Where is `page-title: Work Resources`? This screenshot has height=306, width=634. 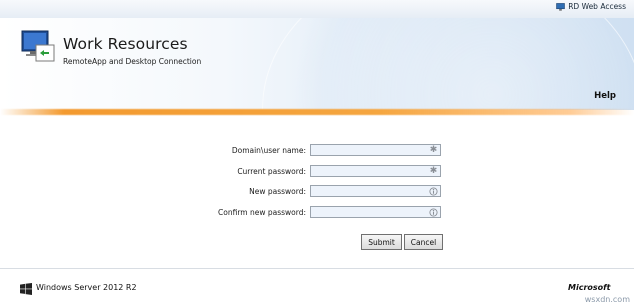
page-title: Work Resources is located at coordinates (125, 44).